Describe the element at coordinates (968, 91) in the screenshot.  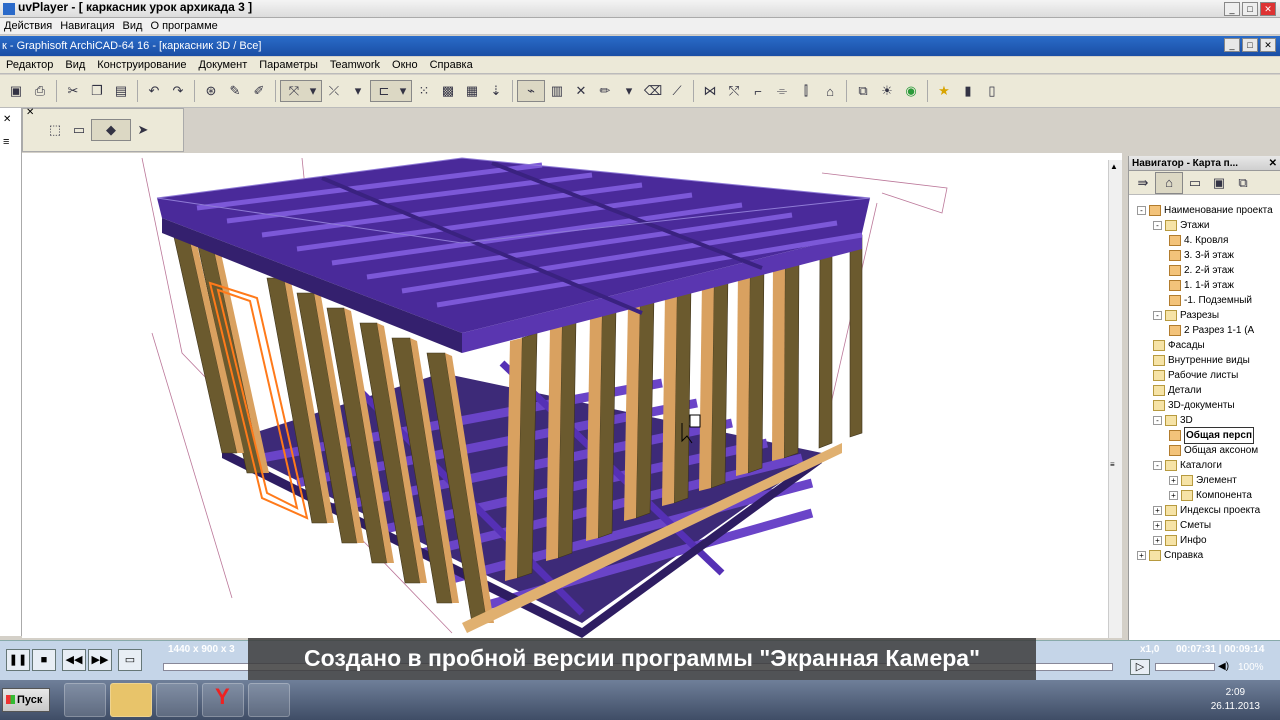
I see `book-icon: ▮` at that location.